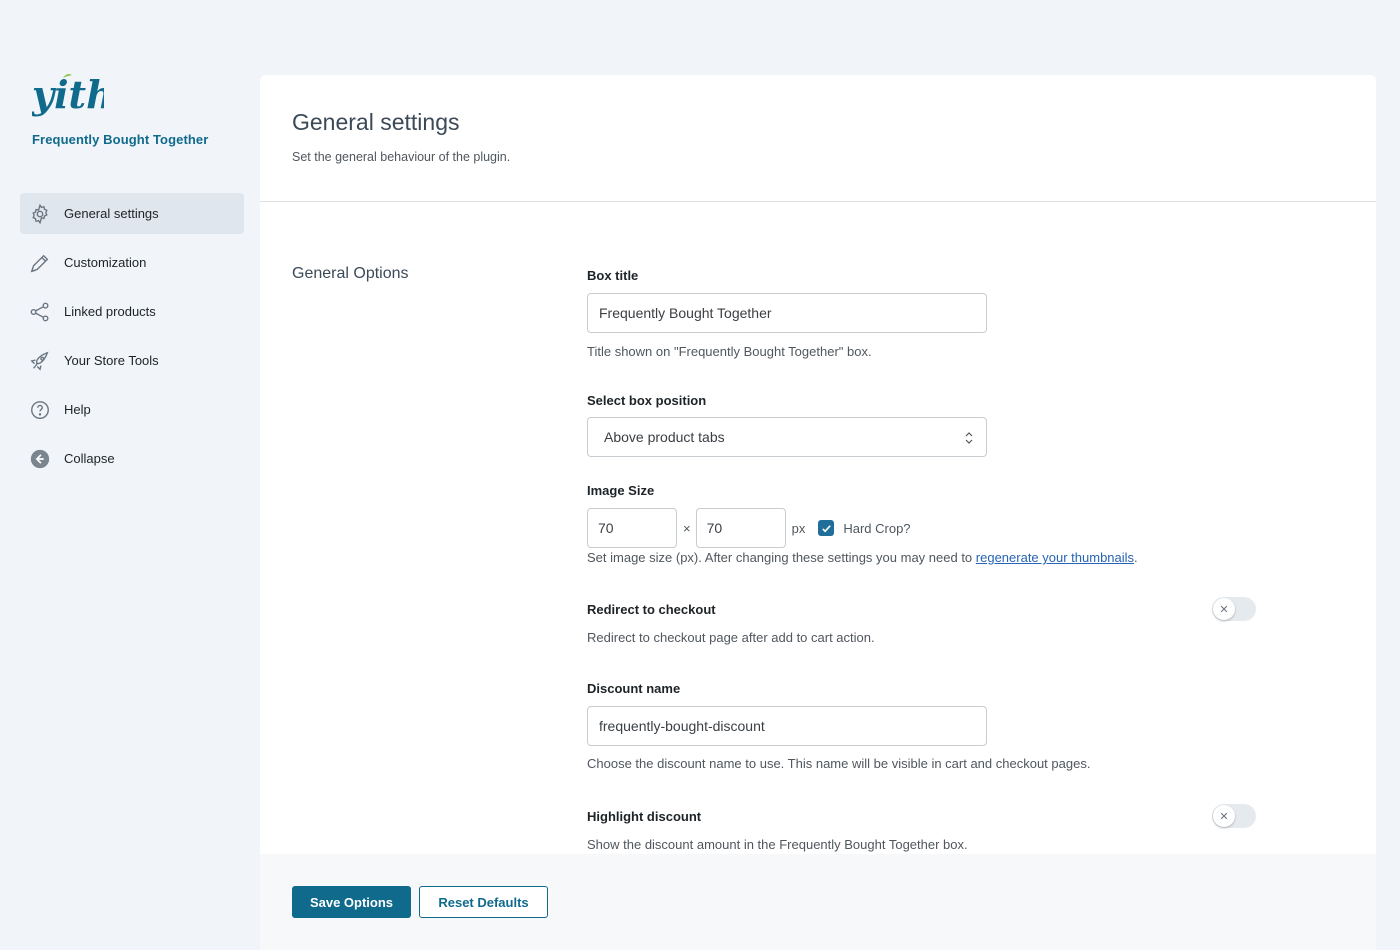 This screenshot has width=1400, height=950. Describe the element at coordinates (634, 688) in the screenshot. I see `discount-name-label: Discount name` at that location.